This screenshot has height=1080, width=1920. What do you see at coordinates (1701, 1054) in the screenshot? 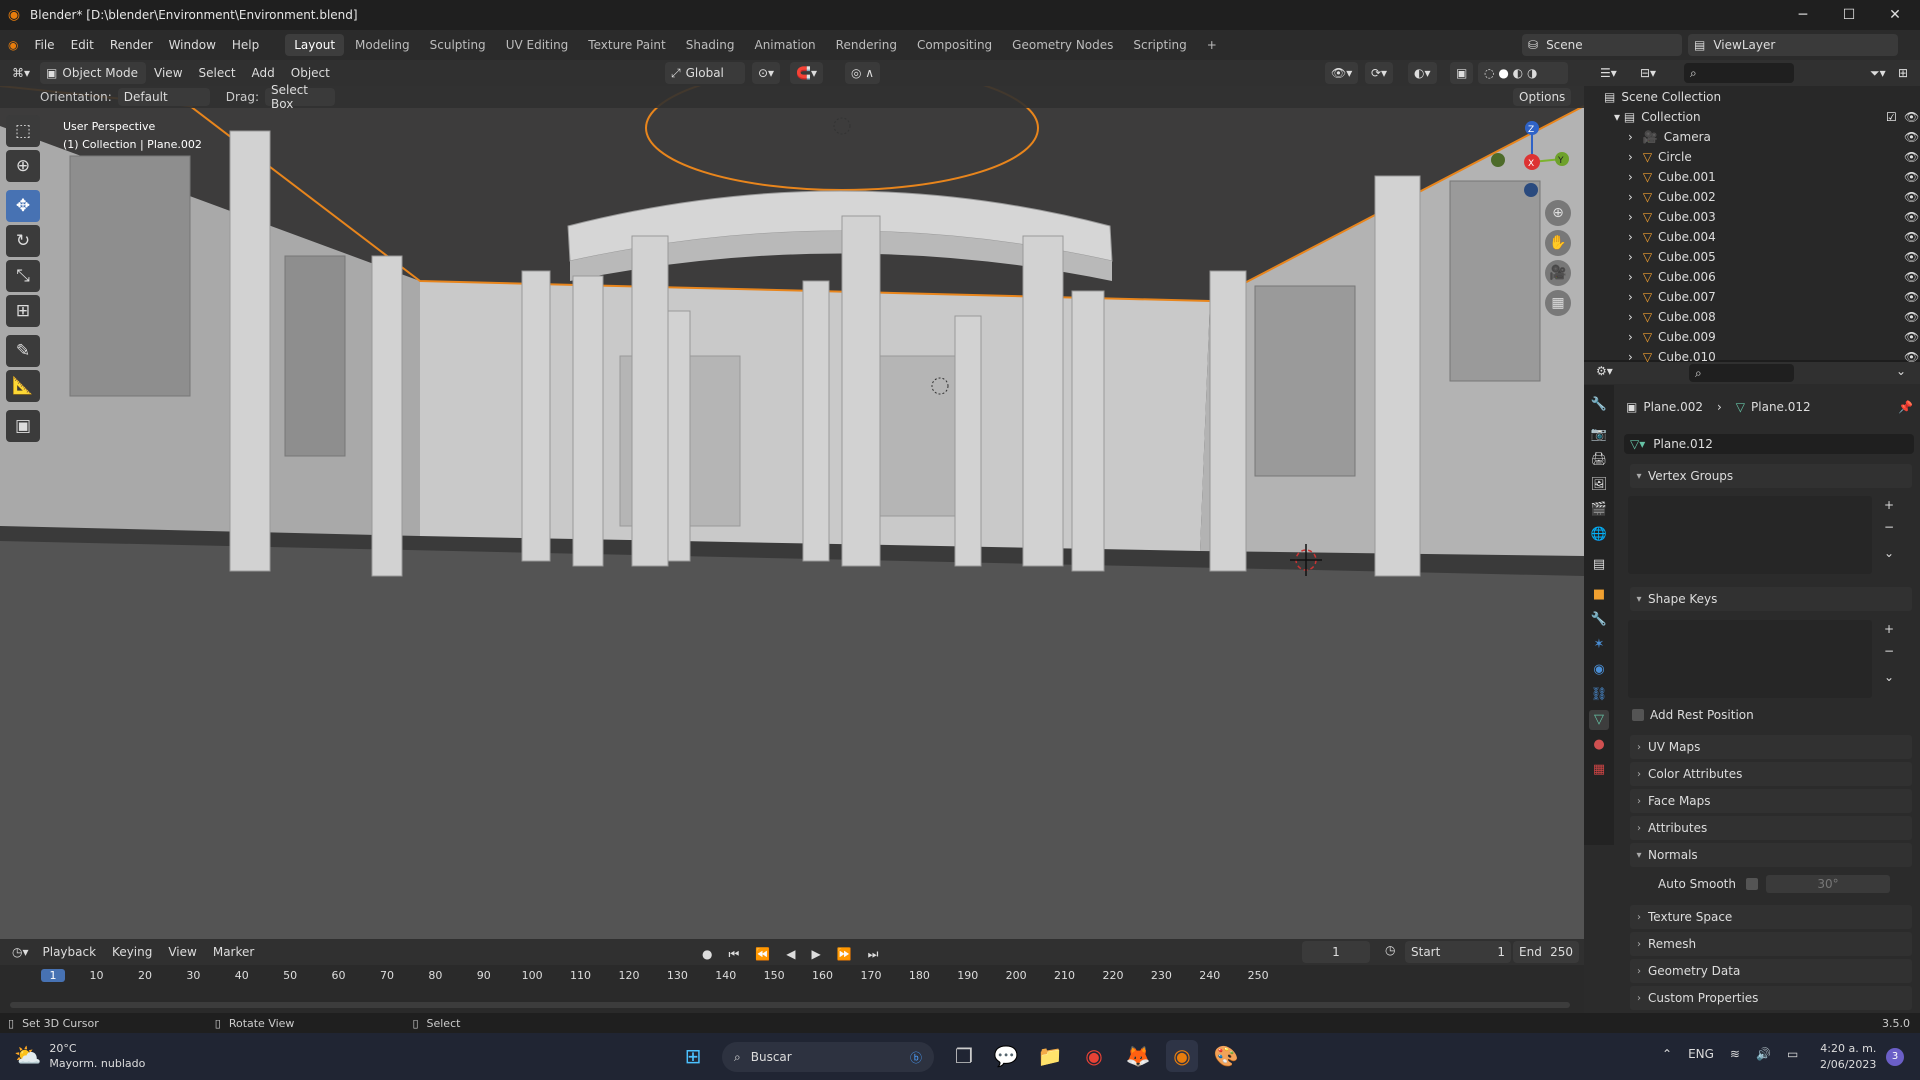
I see `language-indicator: ENG` at bounding box center [1701, 1054].